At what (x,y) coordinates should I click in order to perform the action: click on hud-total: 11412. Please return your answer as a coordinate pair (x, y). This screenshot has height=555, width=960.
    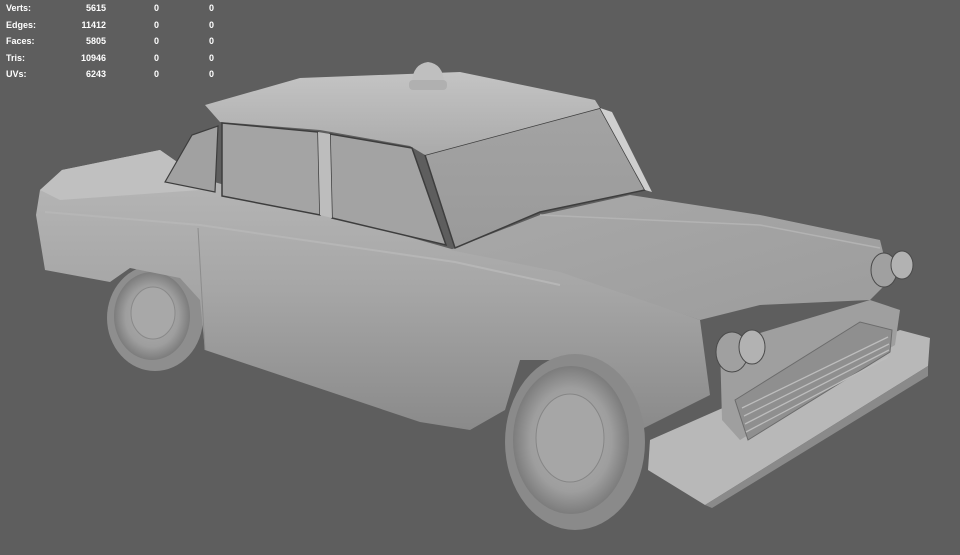
    Looking at the image, I should click on (93, 24).